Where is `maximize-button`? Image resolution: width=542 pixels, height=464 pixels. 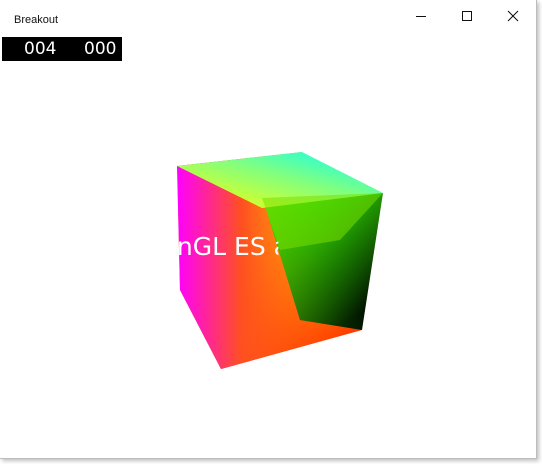 maximize-button is located at coordinates (467, 16).